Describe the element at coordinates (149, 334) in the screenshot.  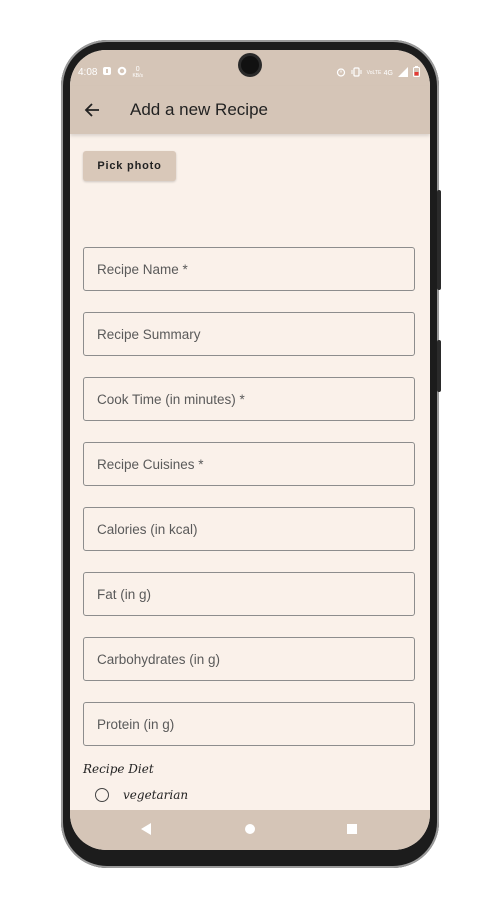
I see `field-label: Recipe Summary` at that location.